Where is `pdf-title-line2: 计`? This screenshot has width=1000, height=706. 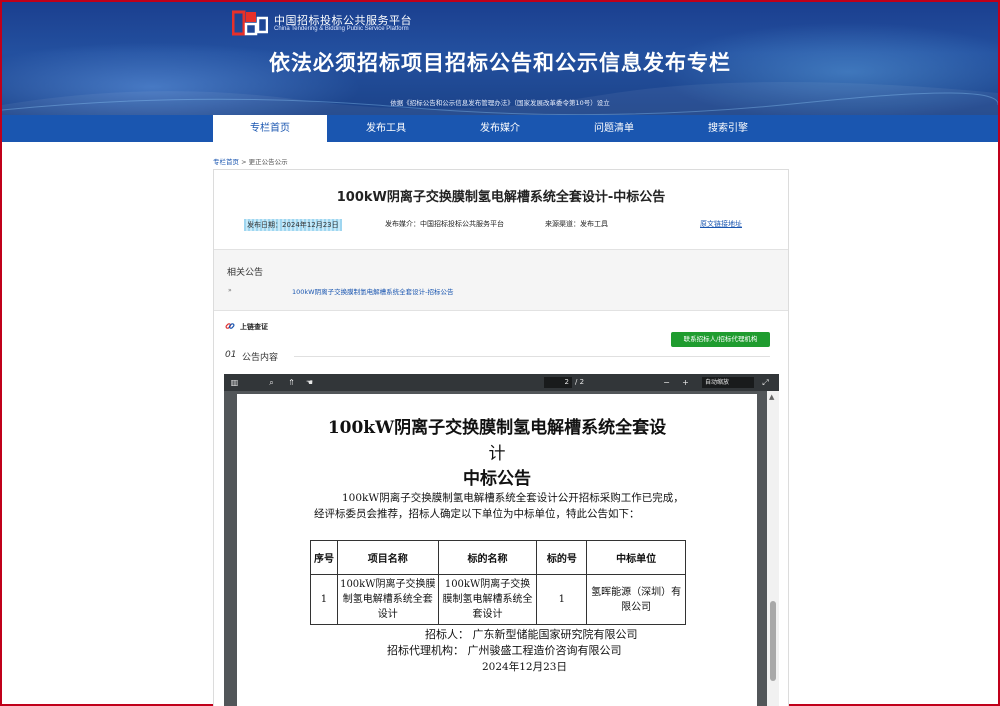 pdf-title-line2: 计 is located at coordinates (497, 454).